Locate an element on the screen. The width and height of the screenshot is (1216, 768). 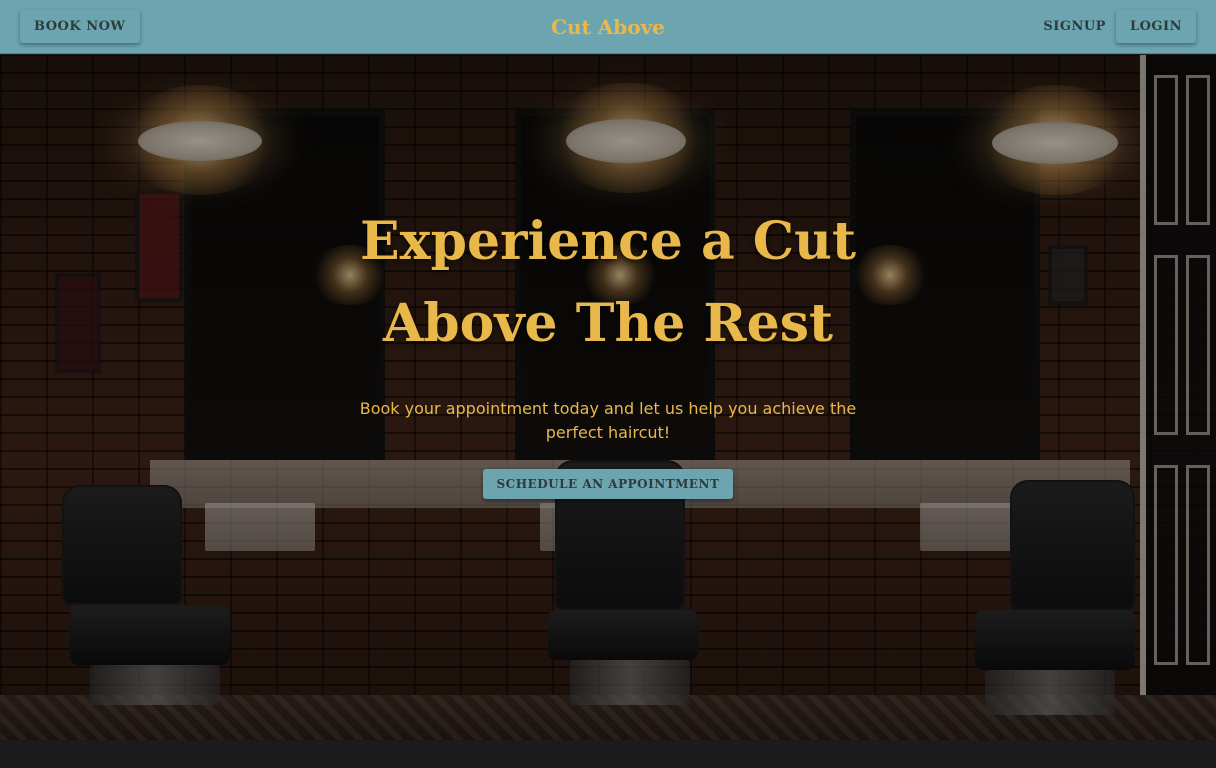
navbar: BOOK NOW Cut Above SIGNUP LOGIN is located at coordinates (608, 27).